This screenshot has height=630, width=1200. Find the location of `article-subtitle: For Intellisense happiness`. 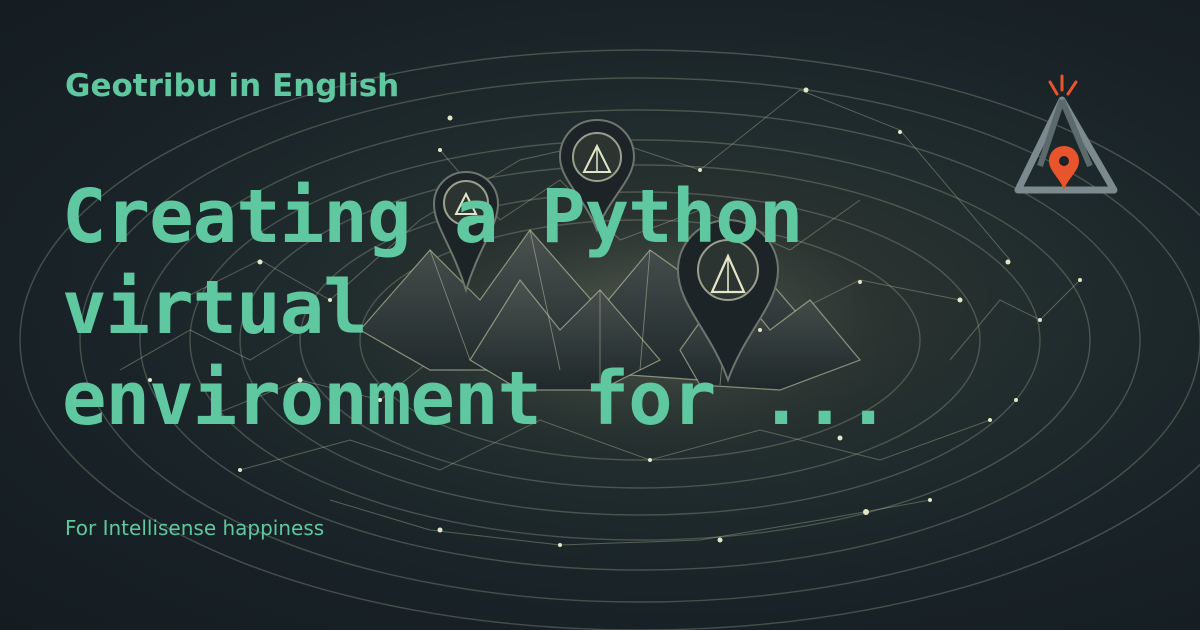

article-subtitle: For Intellisense happiness is located at coordinates (195, 528).